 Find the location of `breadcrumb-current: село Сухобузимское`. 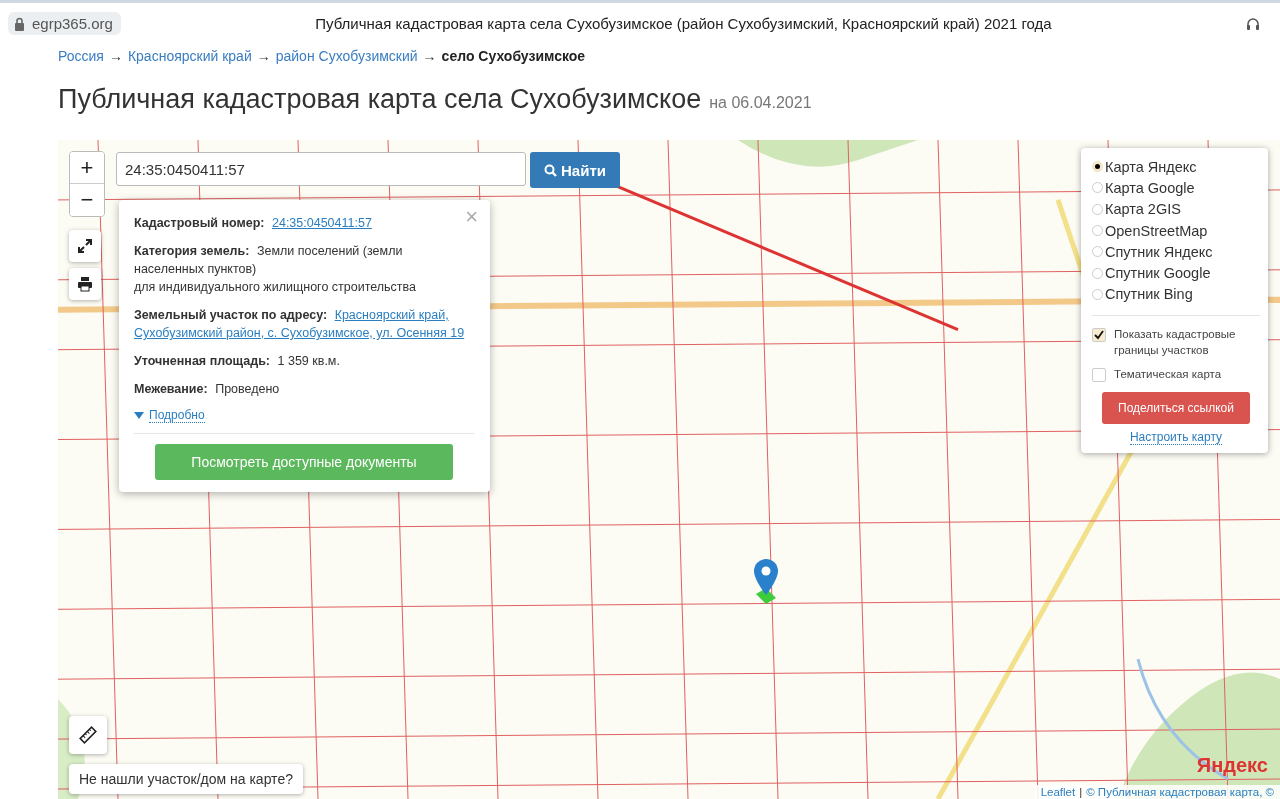

breadcrumb-current: село Сухобузимское is located at coordinates (513, 56).